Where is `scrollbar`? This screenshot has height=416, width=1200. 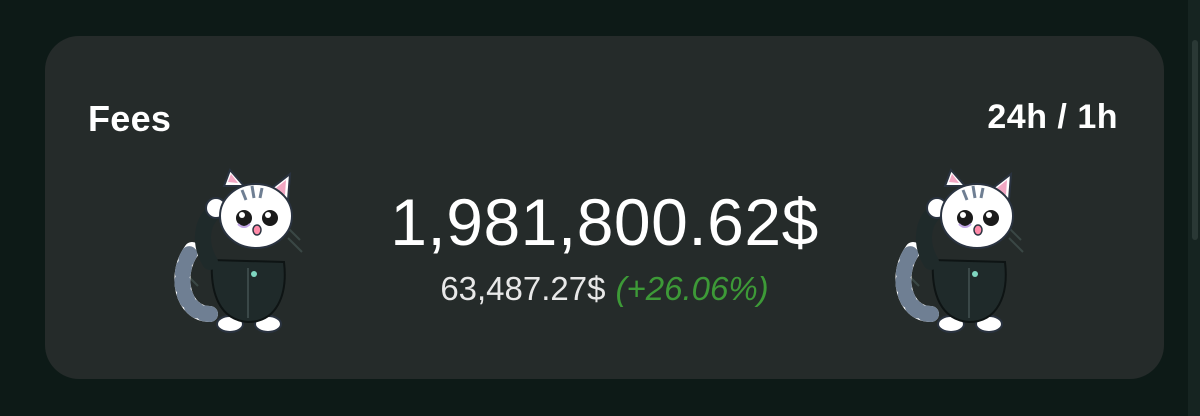 scrollbar is located at coordinates (1194, 208).